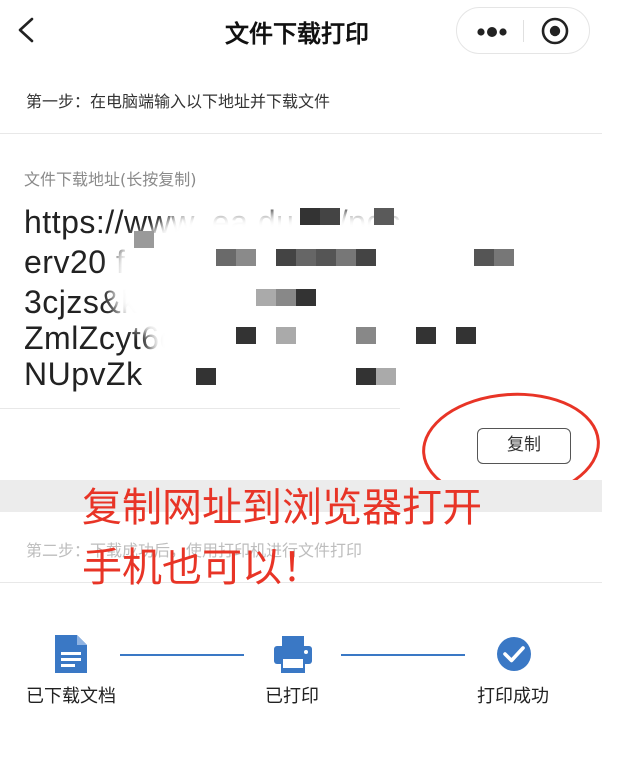  I want to click on step-label-print-success: 打印成功, so click(513, 696).